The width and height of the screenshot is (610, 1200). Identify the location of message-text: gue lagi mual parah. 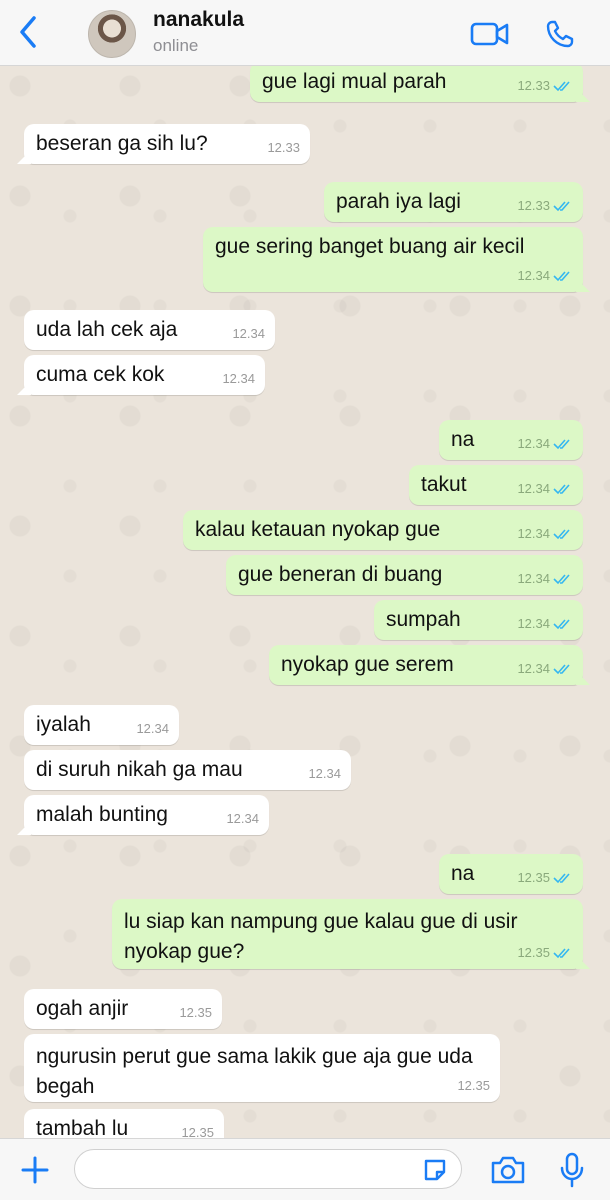
(354, 81).